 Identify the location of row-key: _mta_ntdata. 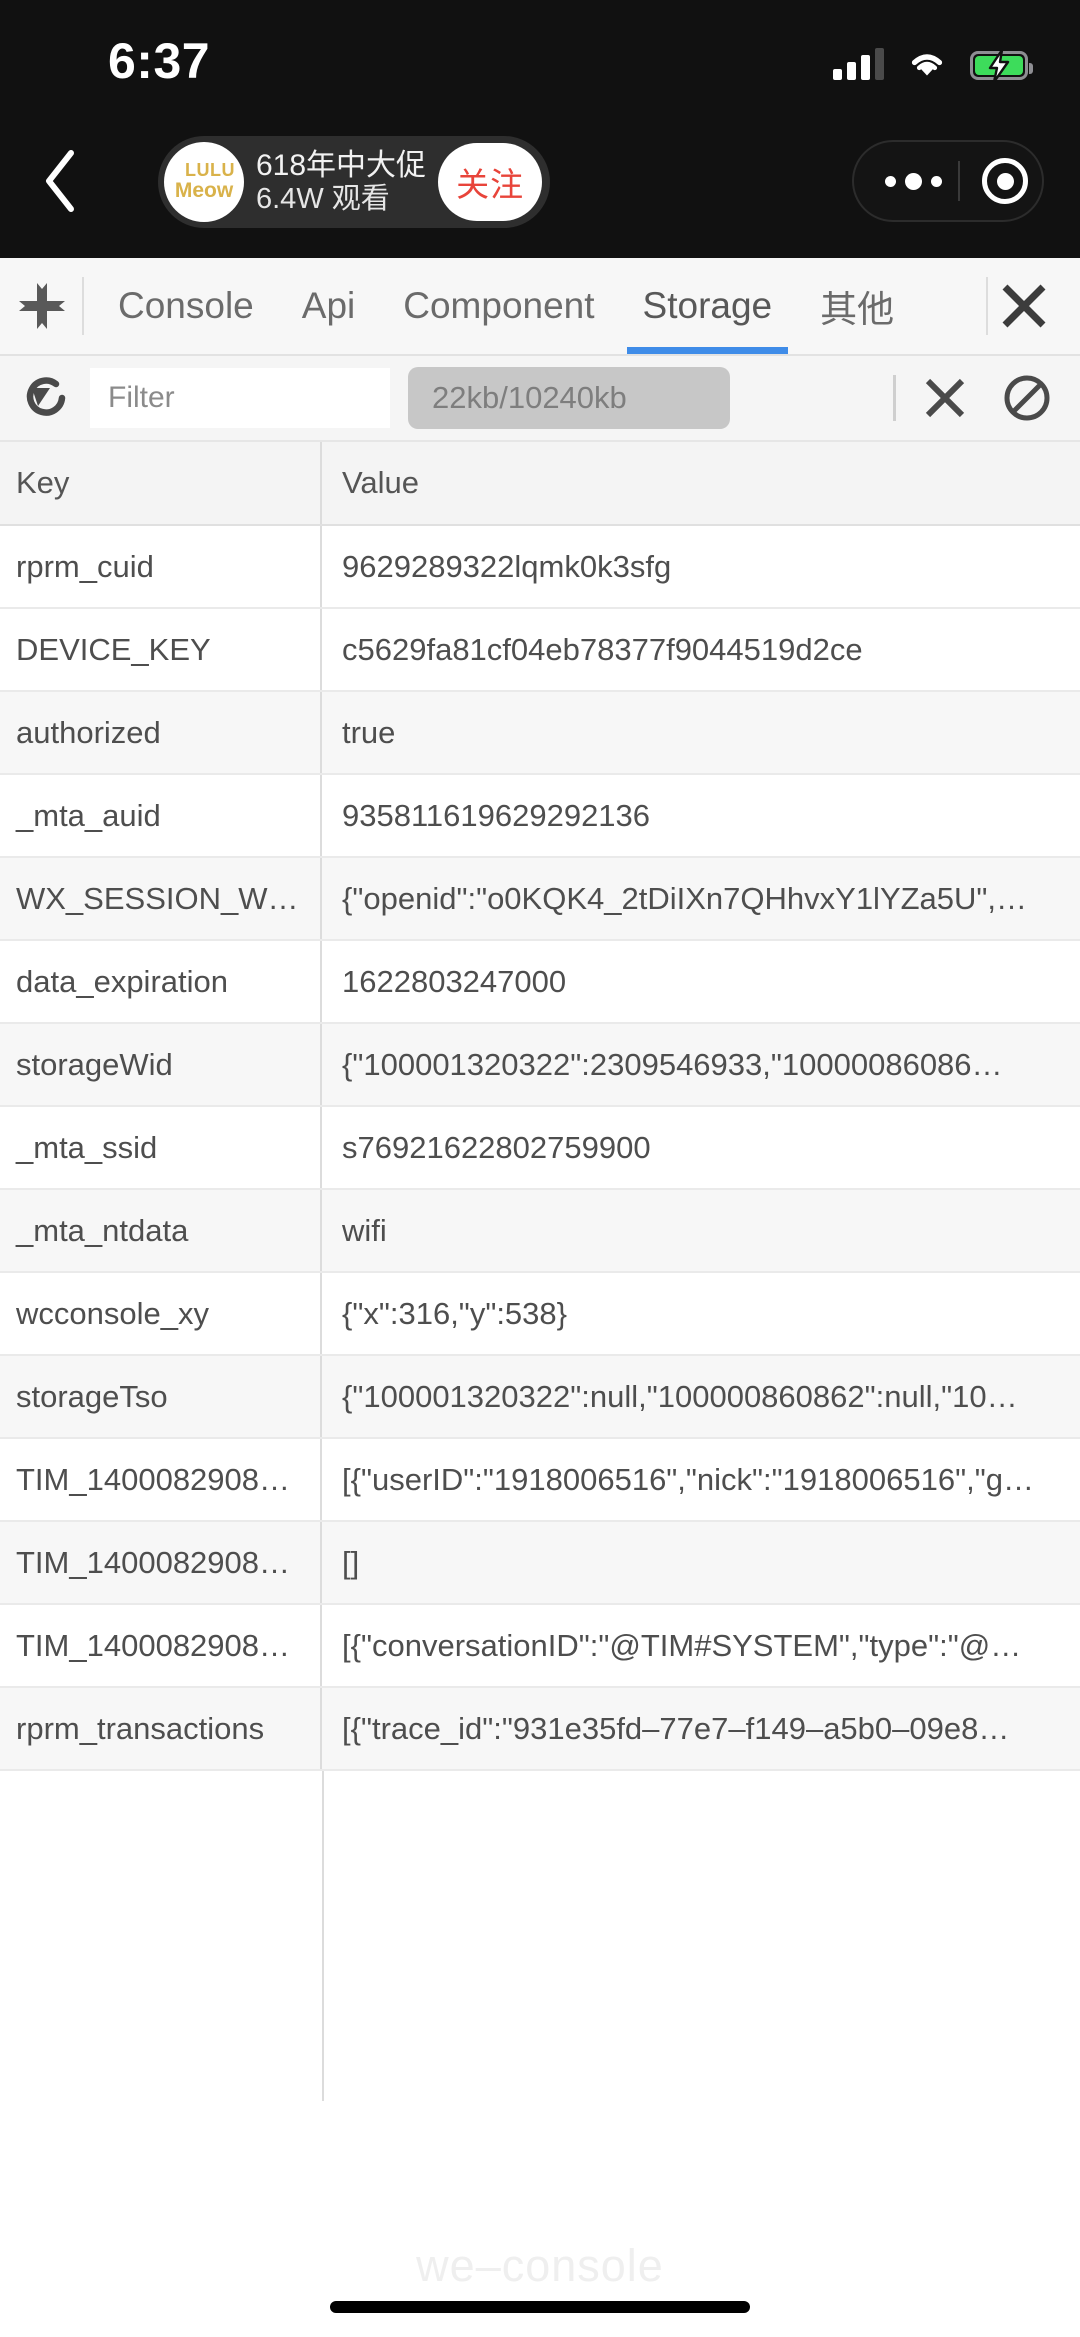
(161, 1230).